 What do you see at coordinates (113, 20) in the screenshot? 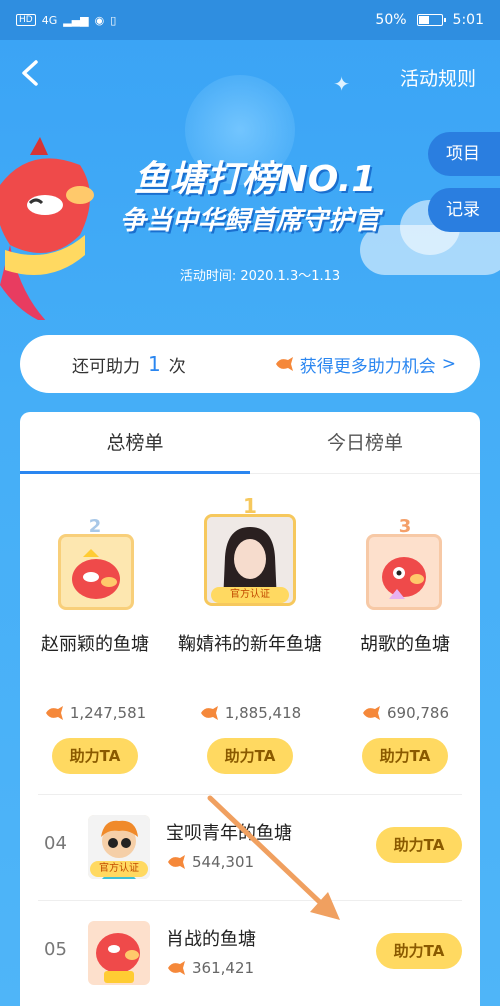
I see `vibrate-icon: ▯` at bounding box center [113, 20].